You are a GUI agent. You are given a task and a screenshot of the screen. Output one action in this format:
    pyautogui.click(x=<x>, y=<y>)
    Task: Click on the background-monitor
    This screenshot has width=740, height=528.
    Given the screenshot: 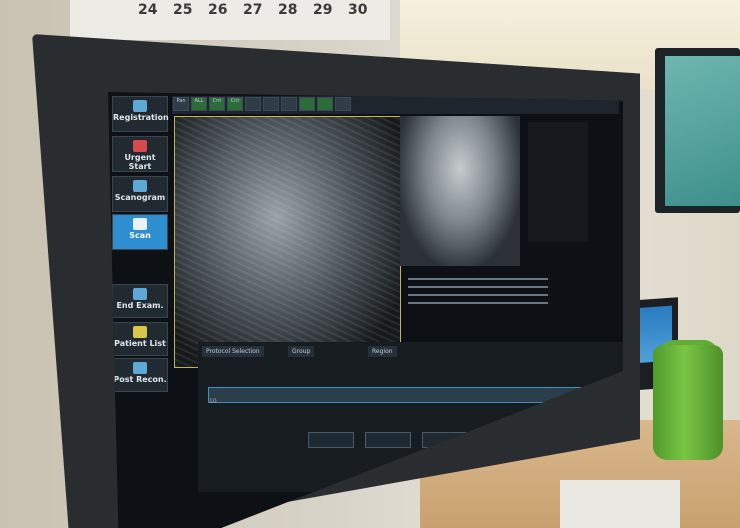 What is the action you would take?
    pyautogui.click(x=697, y=130)
    